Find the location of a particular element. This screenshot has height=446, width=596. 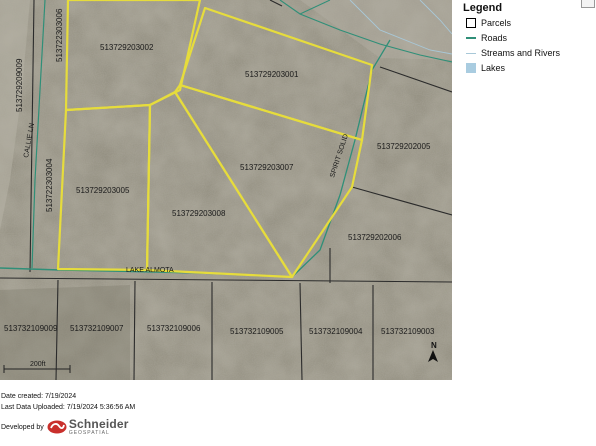

parcel-label: 513729203002 is located at coordinates (127, 47).